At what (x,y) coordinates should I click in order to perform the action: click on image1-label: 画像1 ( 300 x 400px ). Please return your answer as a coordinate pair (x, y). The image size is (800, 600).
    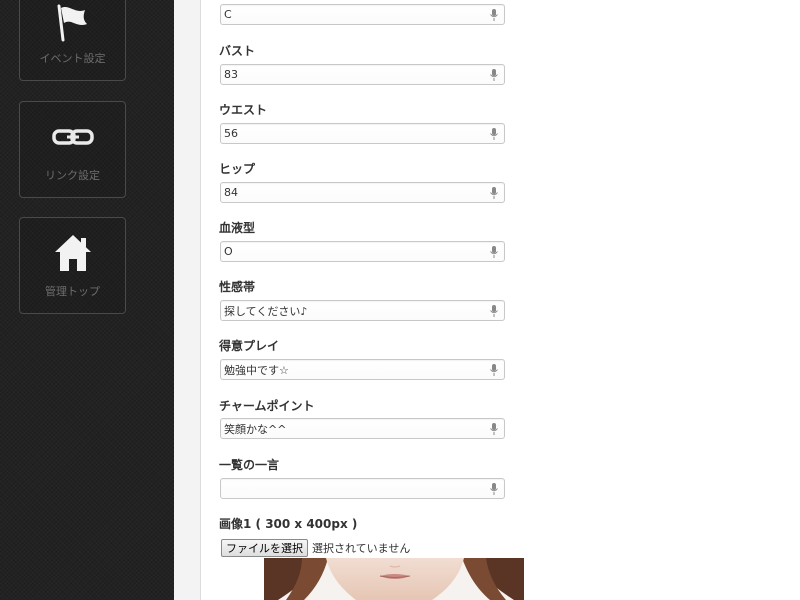
    Looking at the image, I should click on (288, 524).